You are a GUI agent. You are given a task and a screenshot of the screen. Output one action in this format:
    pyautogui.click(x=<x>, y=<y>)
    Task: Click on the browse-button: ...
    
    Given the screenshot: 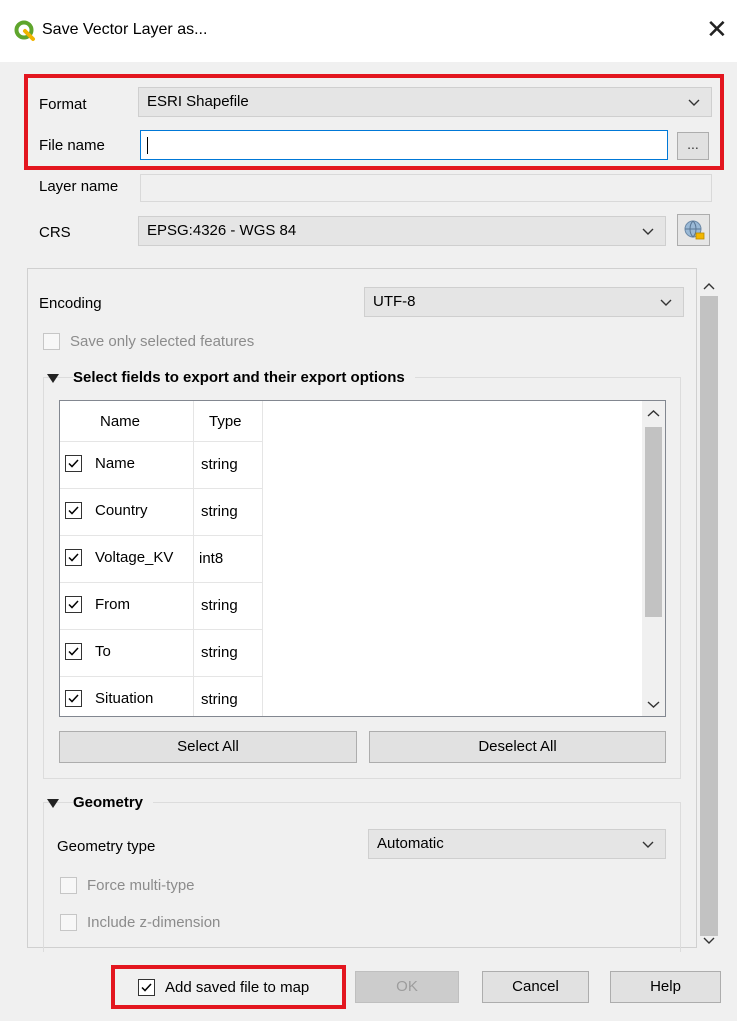 What is the action you would take?
    pyautogui.click(x=693, y=146)
    